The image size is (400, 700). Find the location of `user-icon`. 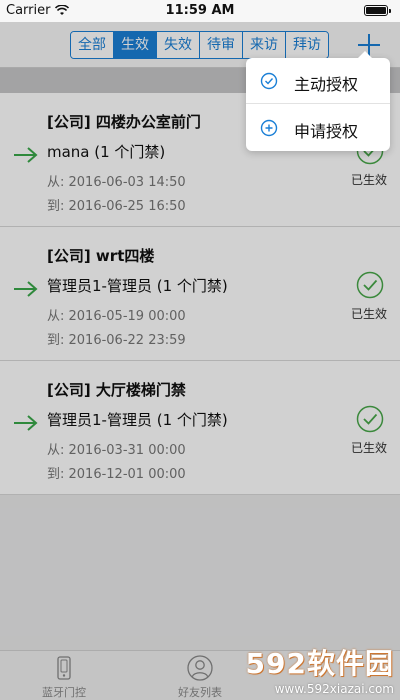

user-icon is located at coordinates (200, 668).